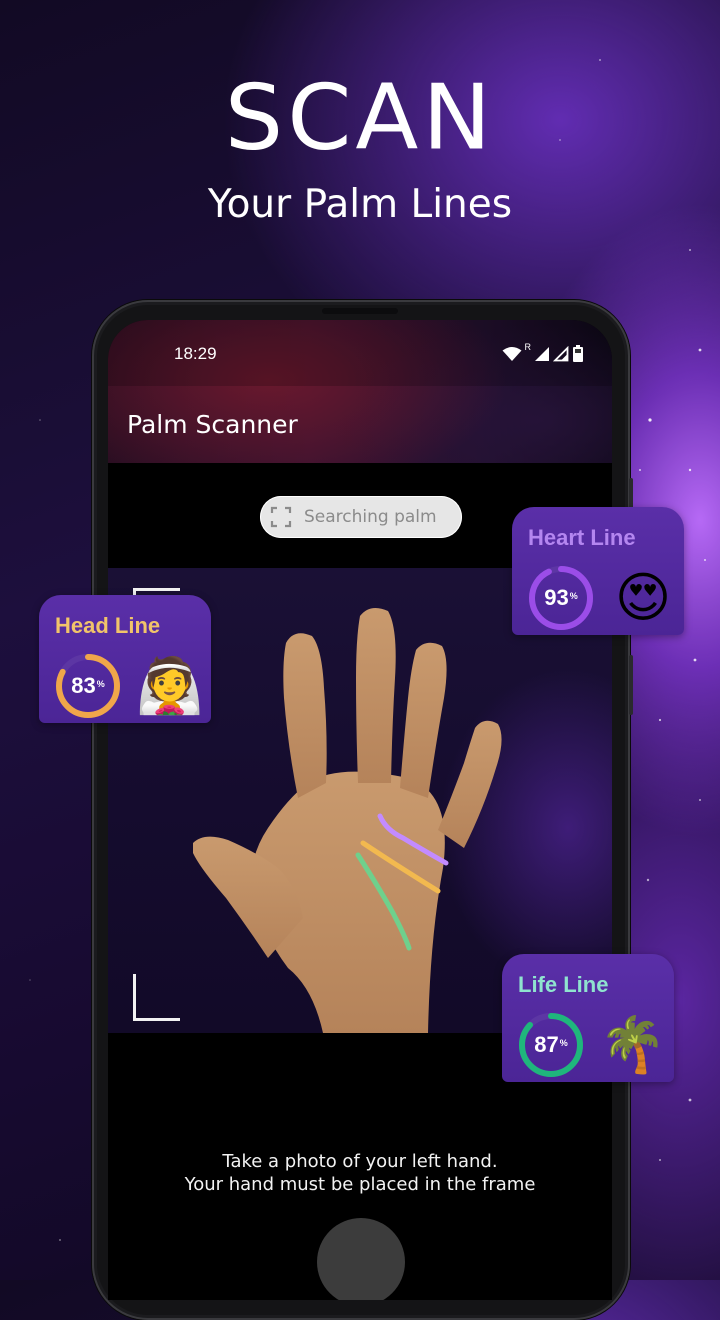  What do you see at coordinates (195, 353) in the screenshot?
I see `status-time: 18:29` at bounding box center [195, 353].